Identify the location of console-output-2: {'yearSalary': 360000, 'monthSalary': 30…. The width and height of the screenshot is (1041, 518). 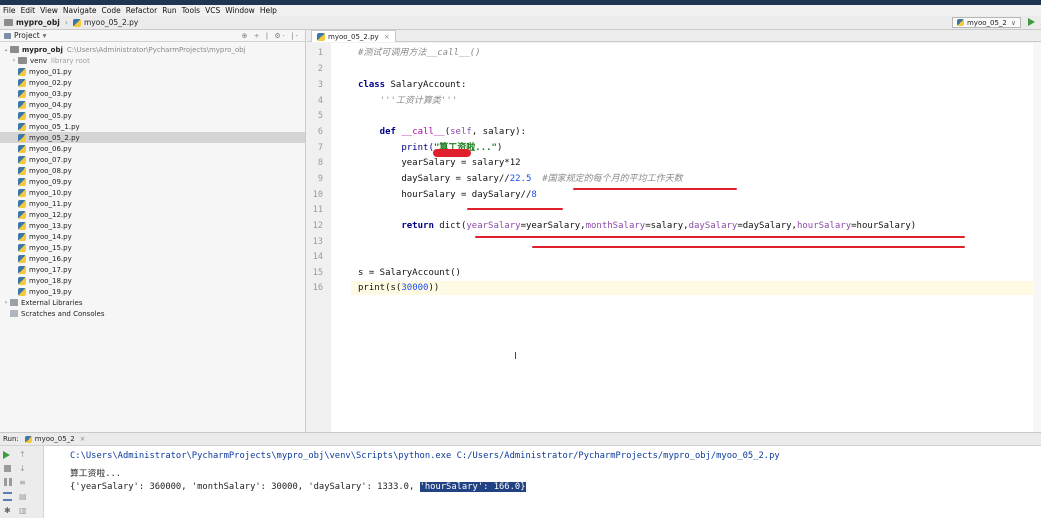
(298, 487).